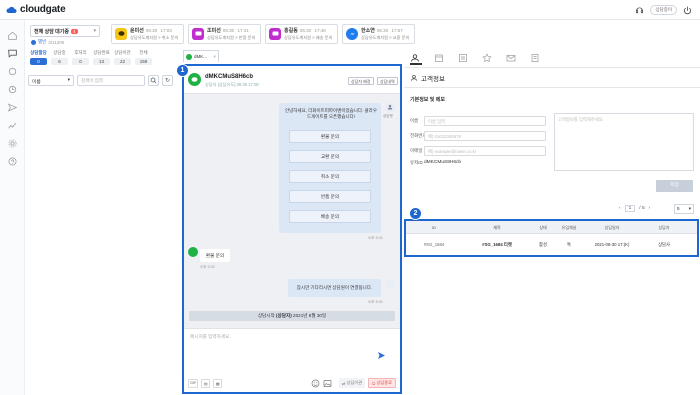  I want to click on queue-selector: 전체 상담 대기중 4 ▾, so click(65, 31).